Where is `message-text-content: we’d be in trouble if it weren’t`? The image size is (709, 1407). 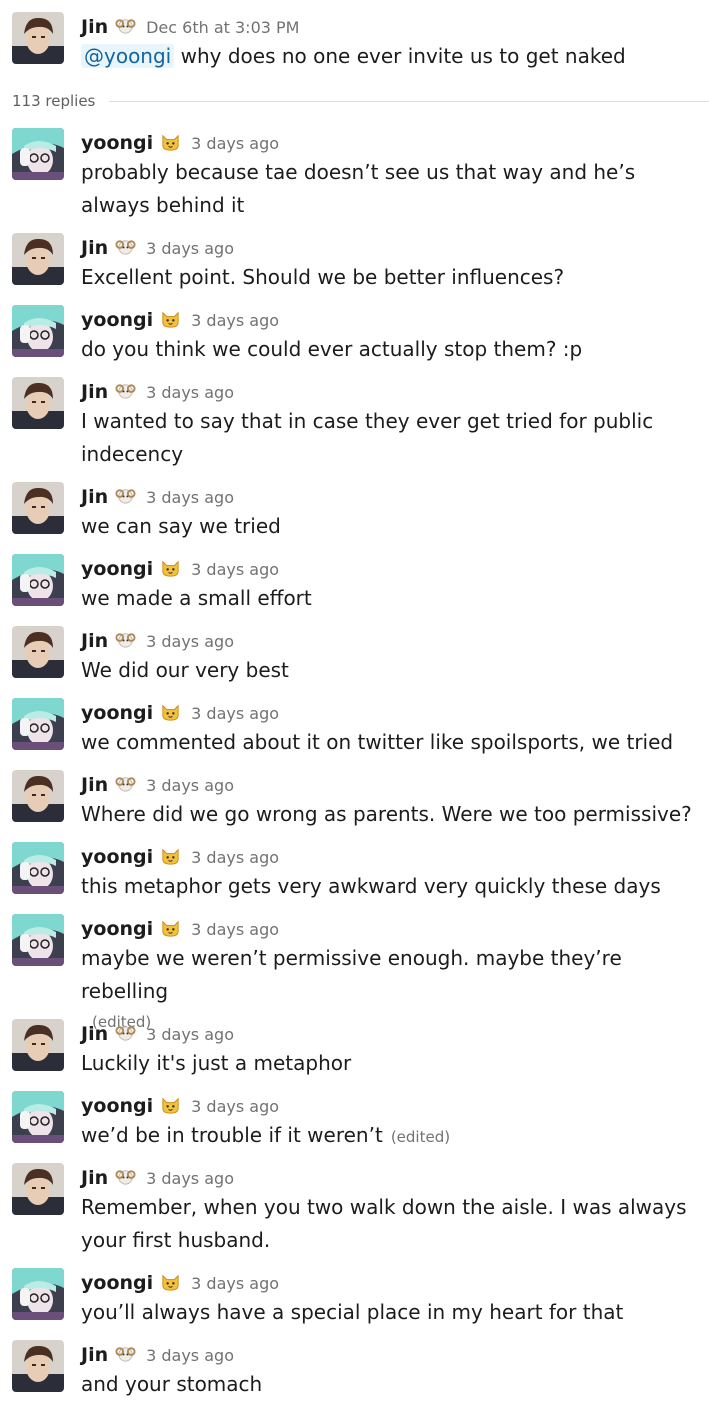 message-text-content: we’d be in trouble if it weren’t is located at coordinates (232, 1135).